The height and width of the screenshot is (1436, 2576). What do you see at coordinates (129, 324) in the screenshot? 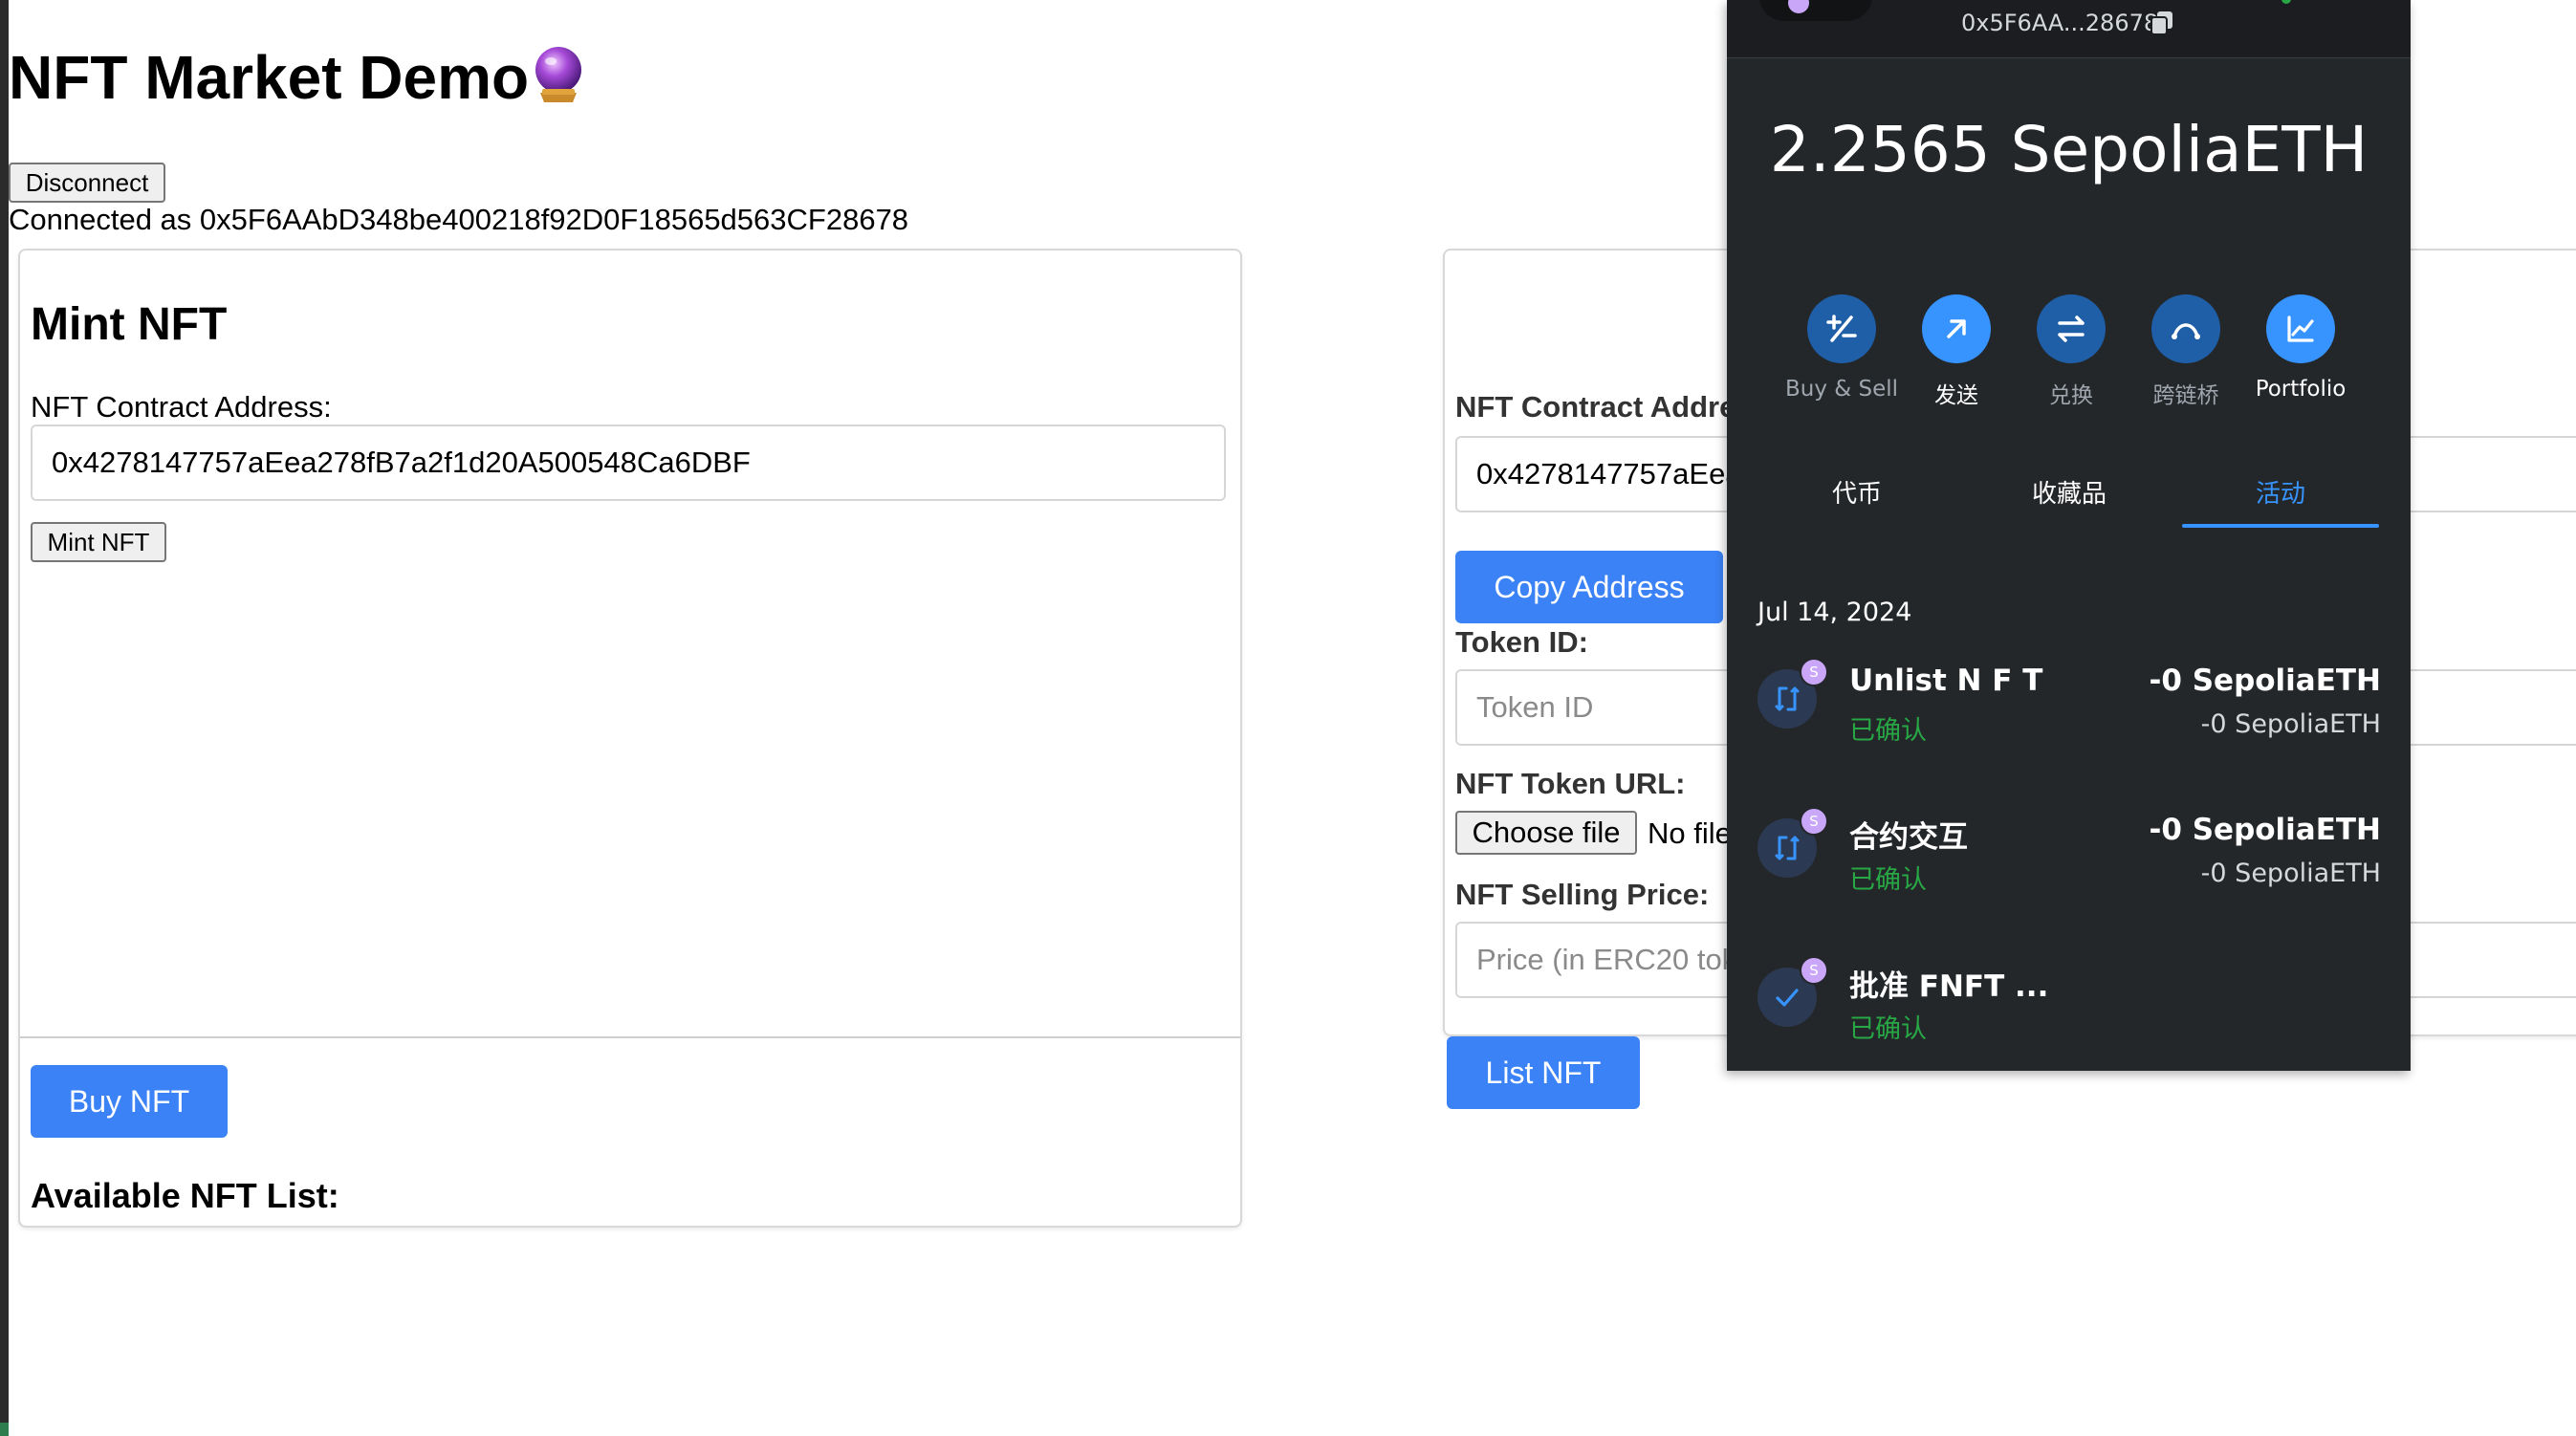
I see `mint-heading: Mint NFT` at bounding box center [129, 324].